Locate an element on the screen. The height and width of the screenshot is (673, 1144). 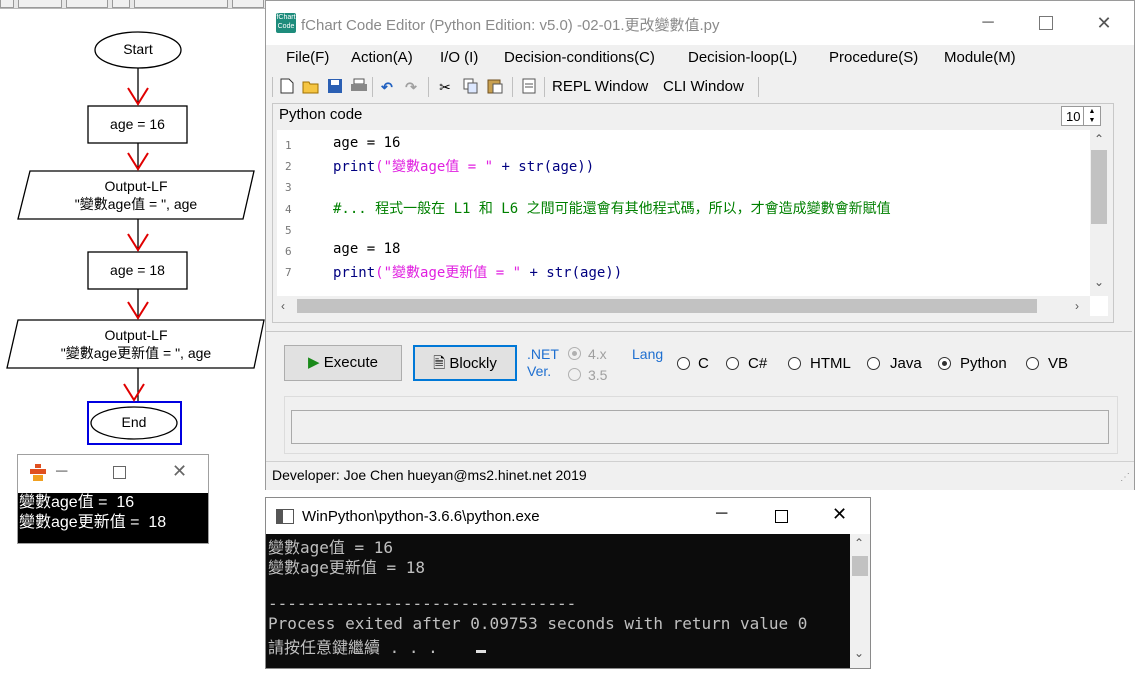
code-keyword: print is located at coordinates (354, 273).